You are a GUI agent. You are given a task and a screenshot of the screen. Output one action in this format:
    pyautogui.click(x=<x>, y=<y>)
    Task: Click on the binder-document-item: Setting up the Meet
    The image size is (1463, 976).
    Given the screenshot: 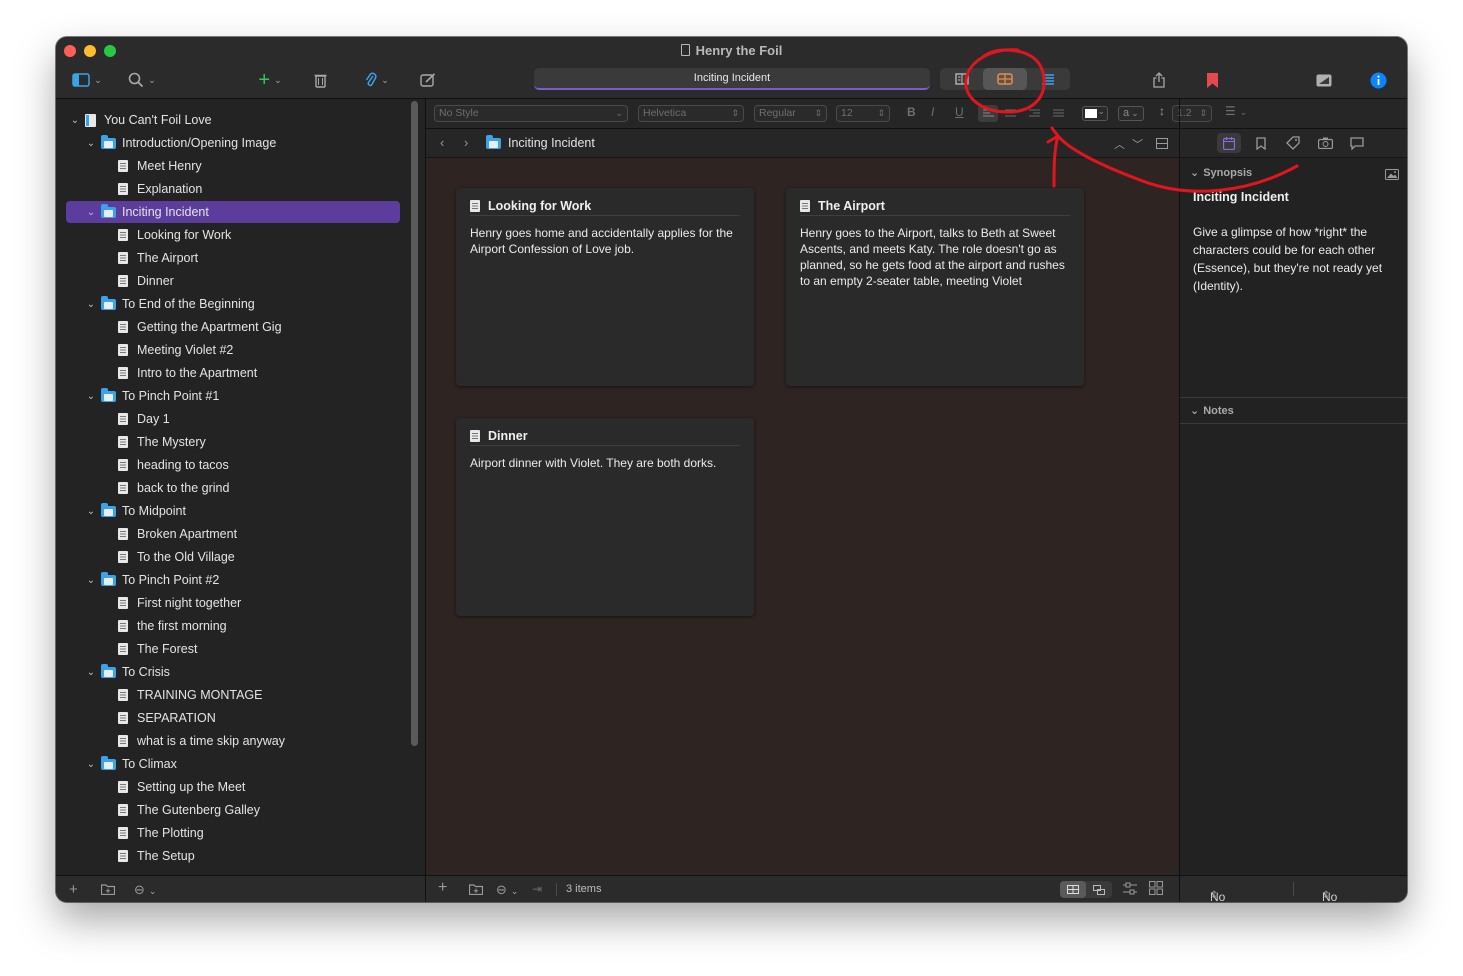 What is the action you would take?
    pyautogui.click(x=181, y=787)
    